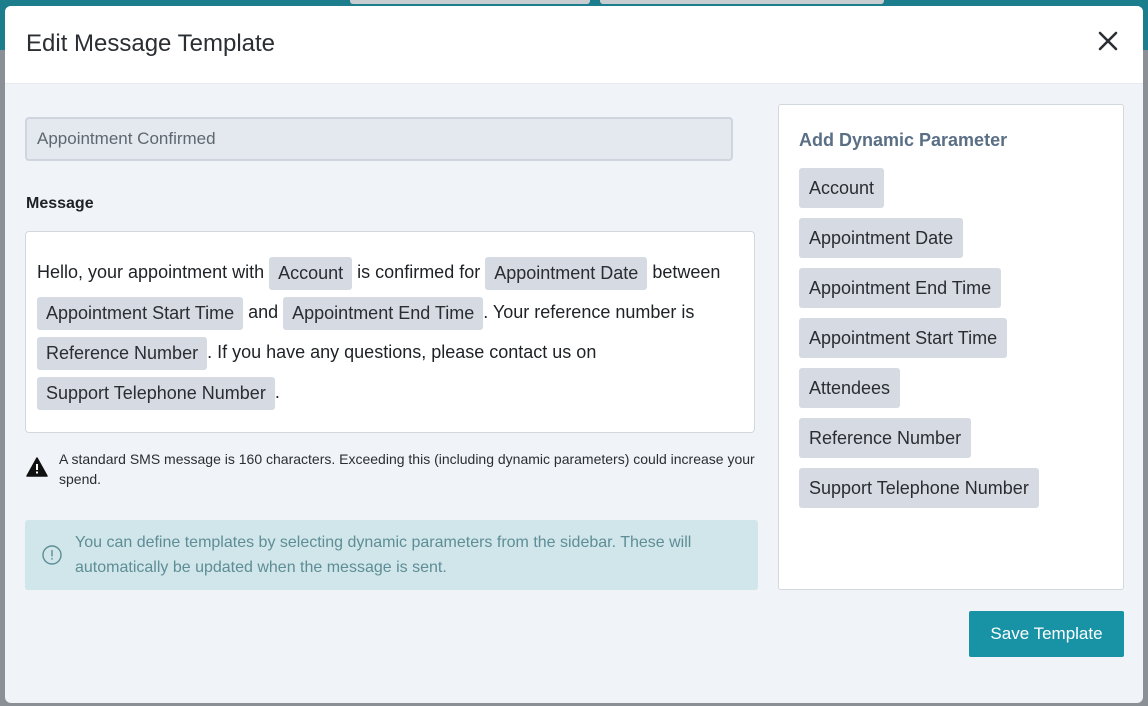 The image size is (1148, 706). I want to click on message-text: . Your reference number is, so click(589, 312).